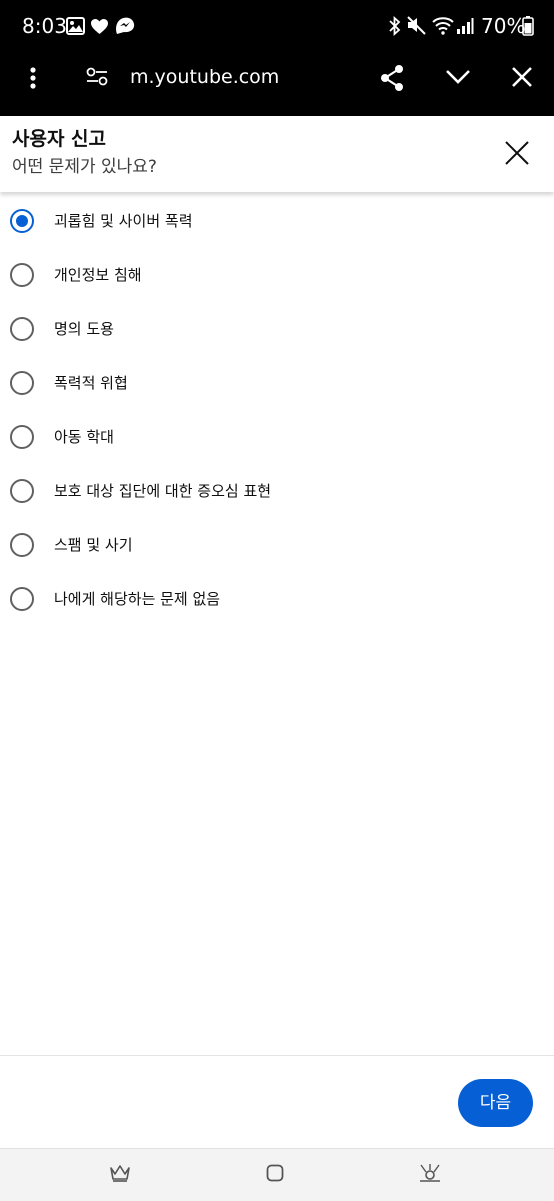  I want to click on option-label: 폭력적 위협, so click(91, 383).